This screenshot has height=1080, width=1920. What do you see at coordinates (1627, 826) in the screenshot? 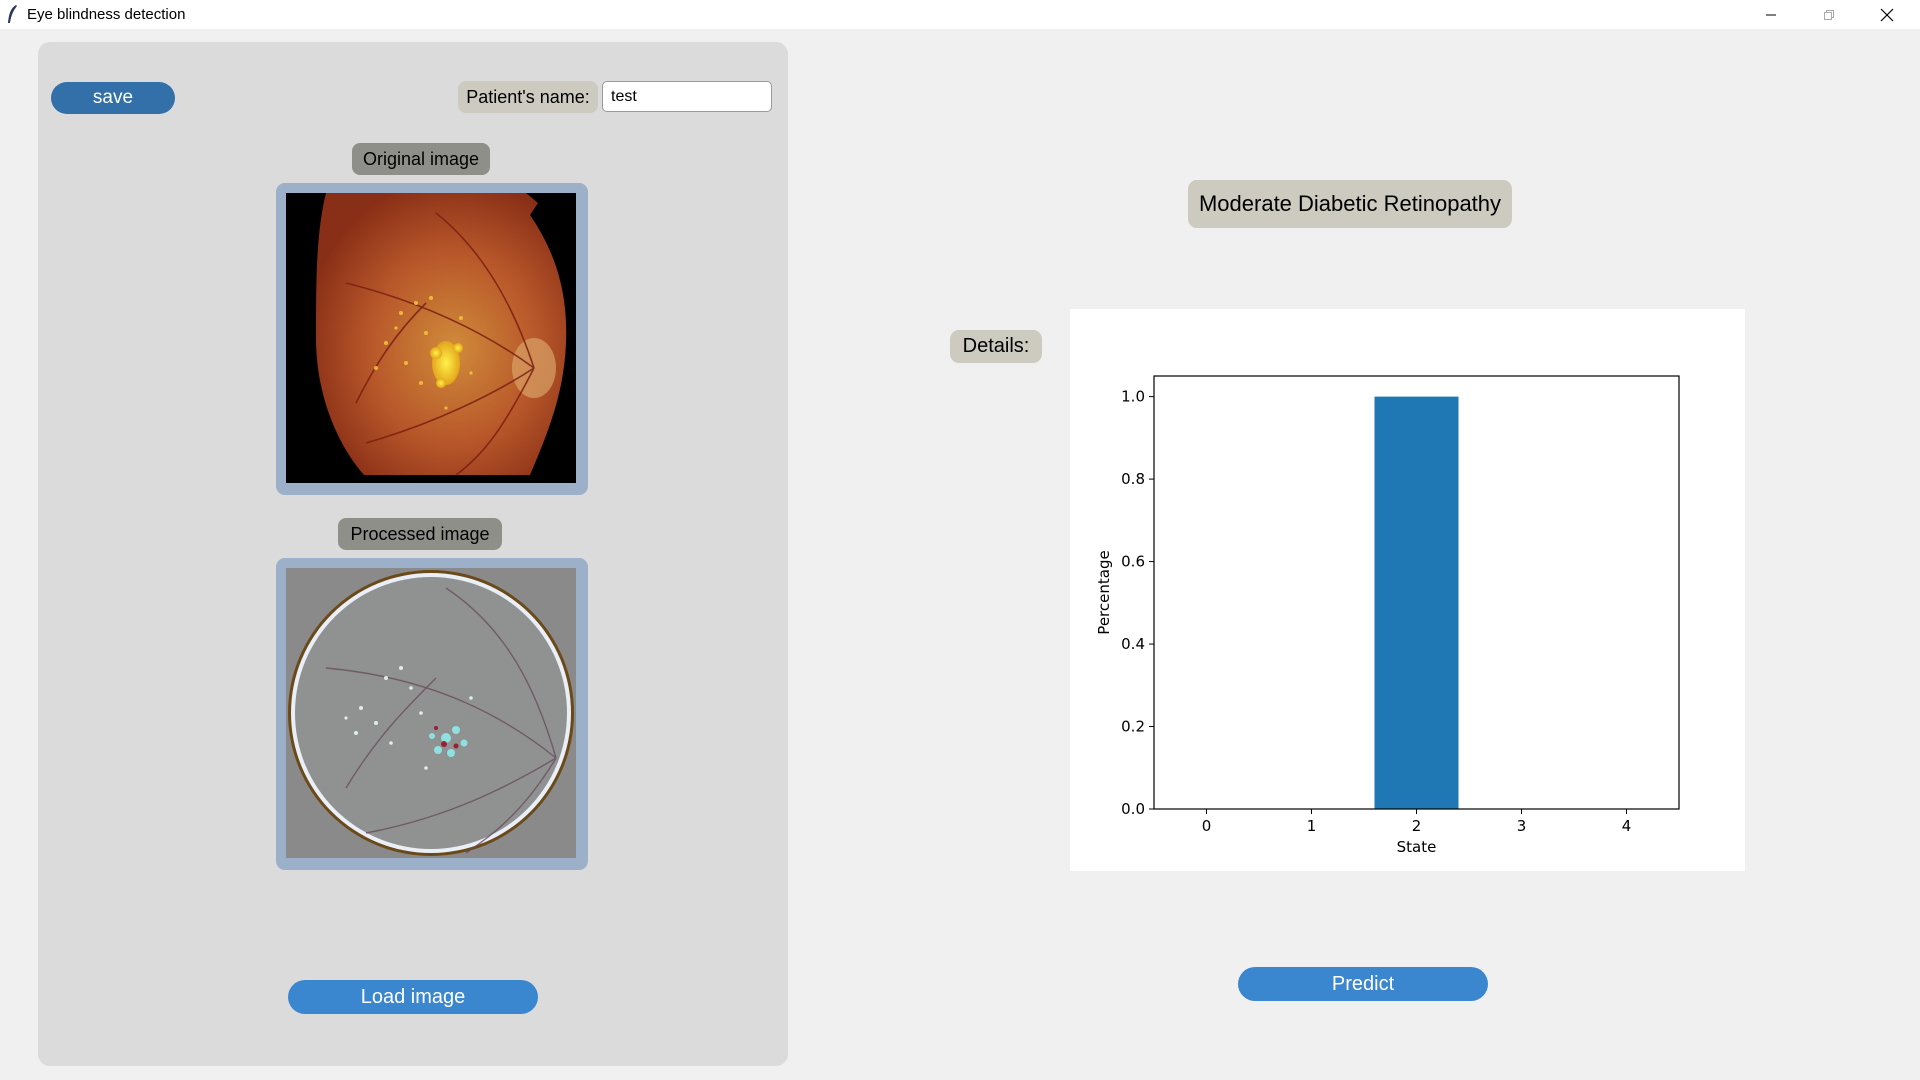
I see `x-tick-label: 4` at bounding box center [1627, 826].